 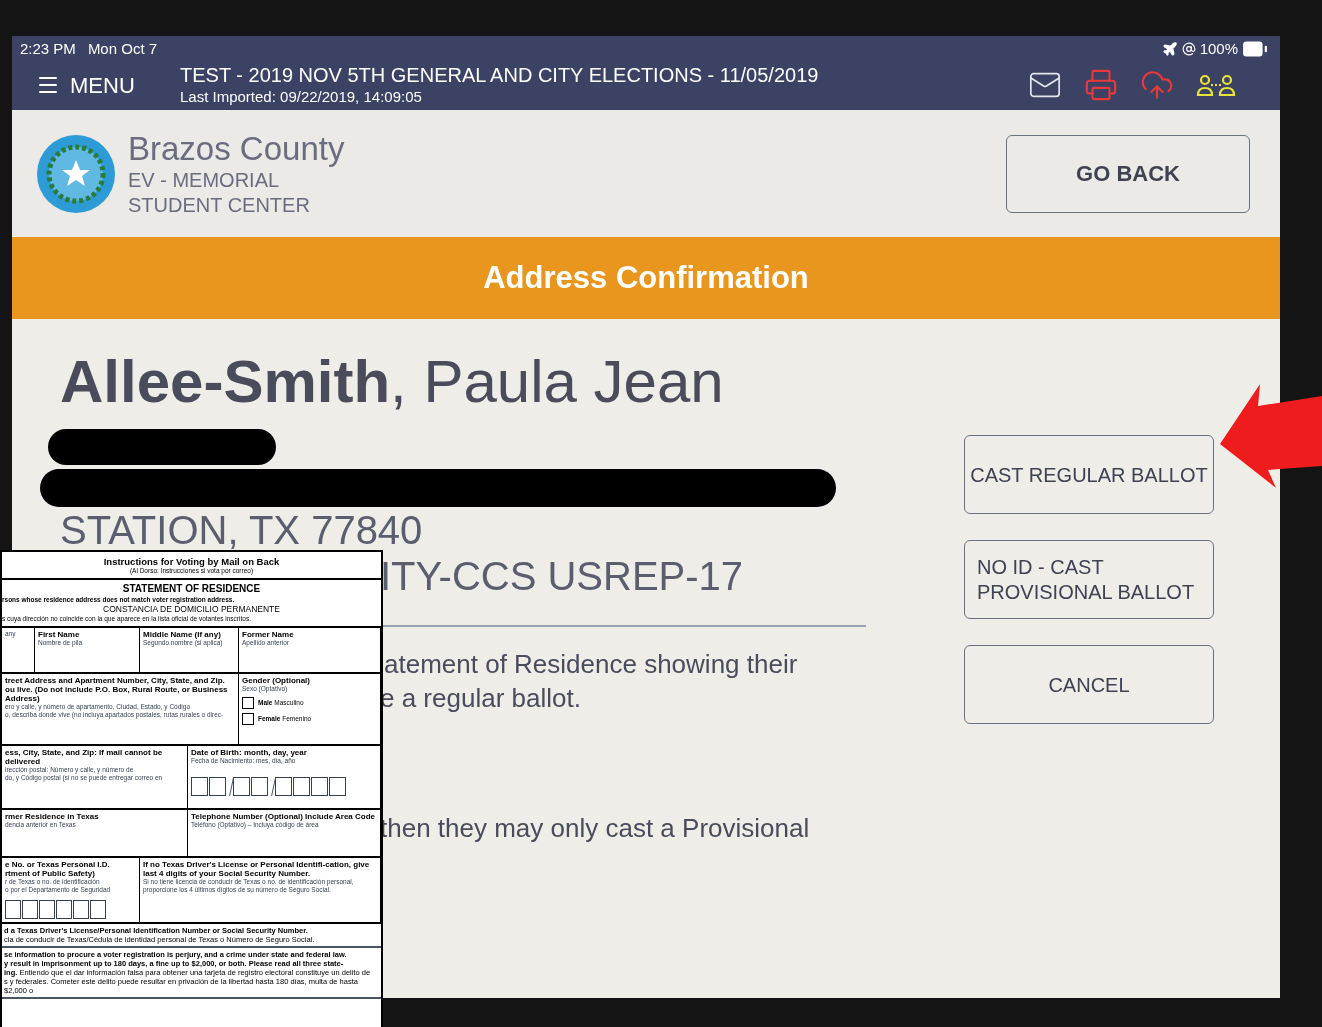 What do you see at coordinates (499, 76) in the screenshot?
I see `election-title: TEST - 2019 NOV 5TH GENERAL AND CITY ELECTIONS - 11/05/2019` at bounding box center [499, 76].